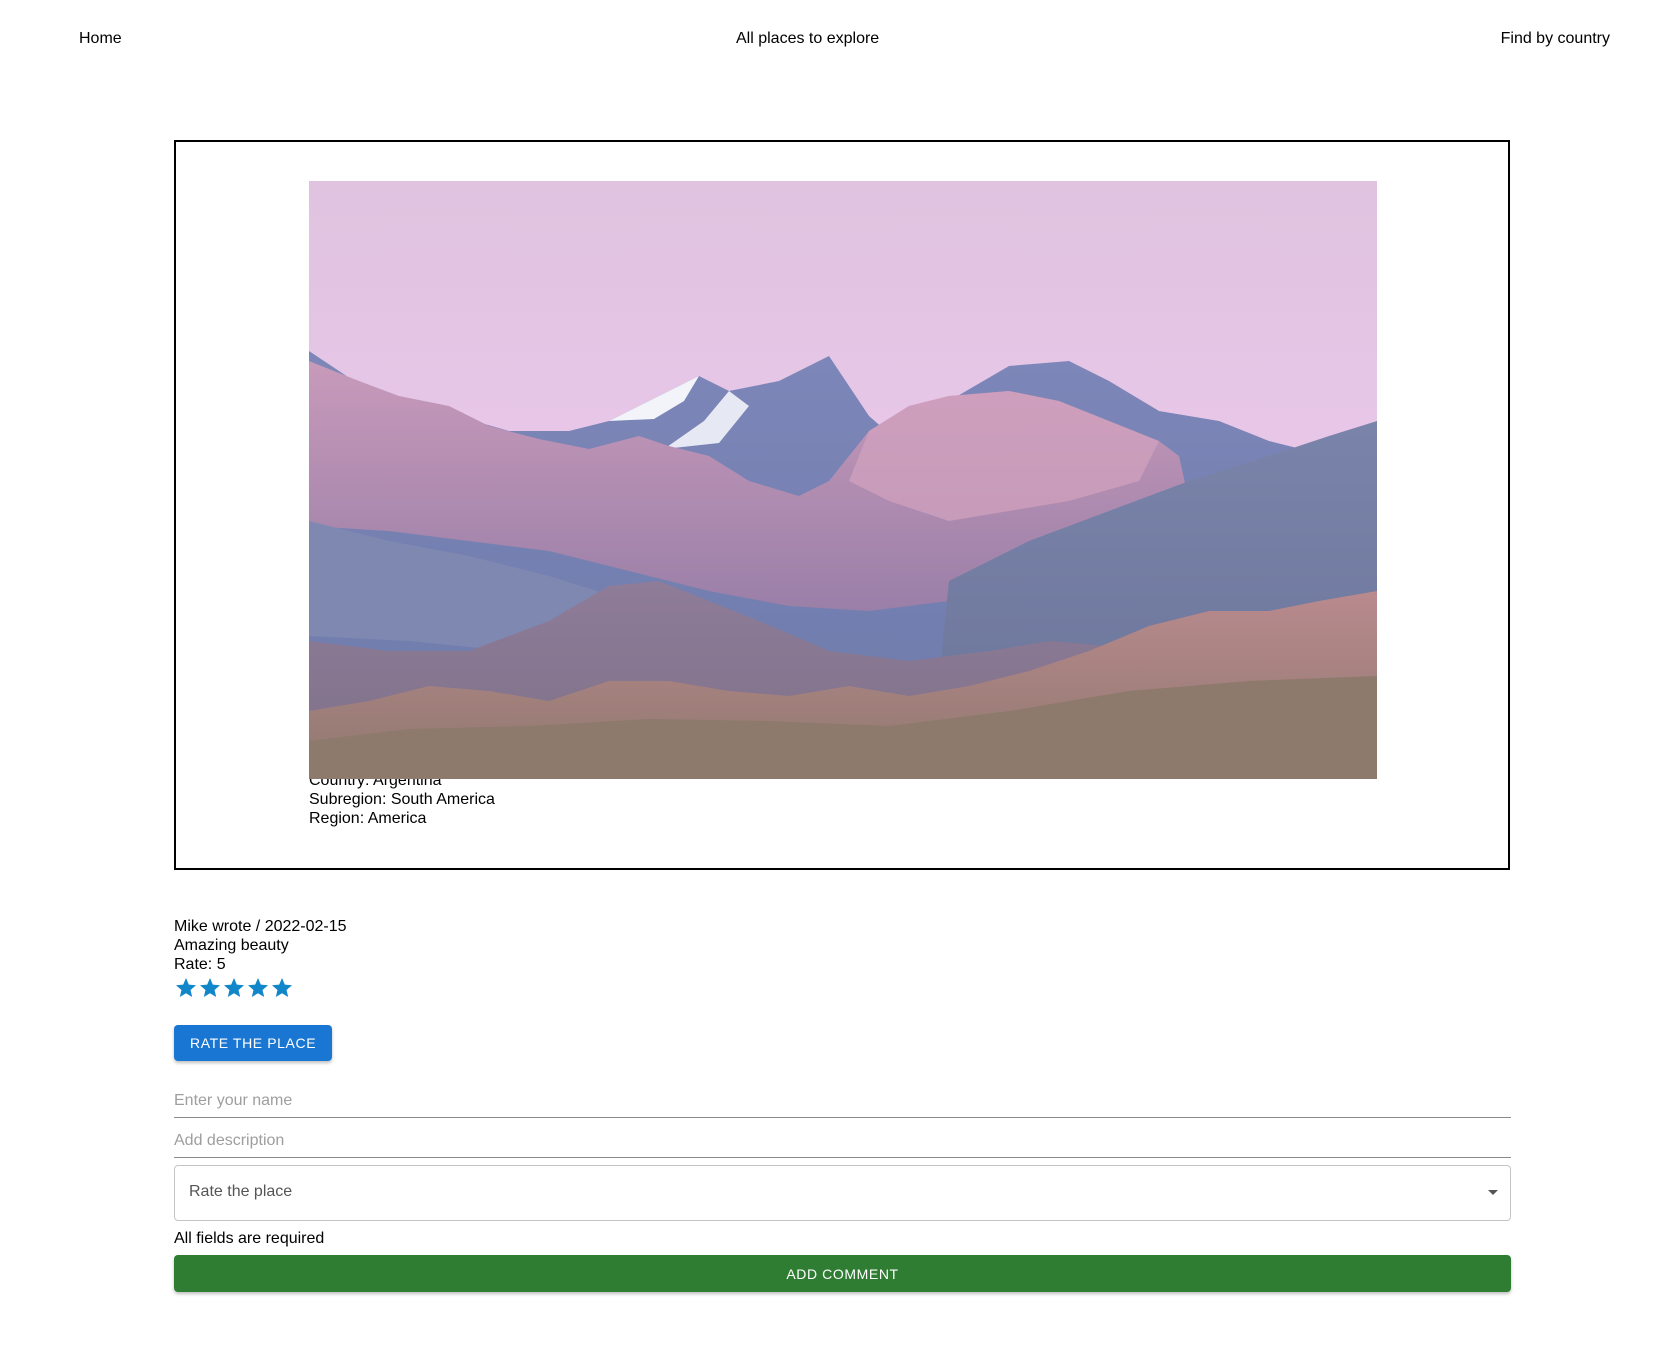 The height and width of the screenshot is (1348, 1662). What do you see at coordinates (200, 964) in the screenshot?
I see `comment-rate: Rate: 5` at bounding box center [200, 964].